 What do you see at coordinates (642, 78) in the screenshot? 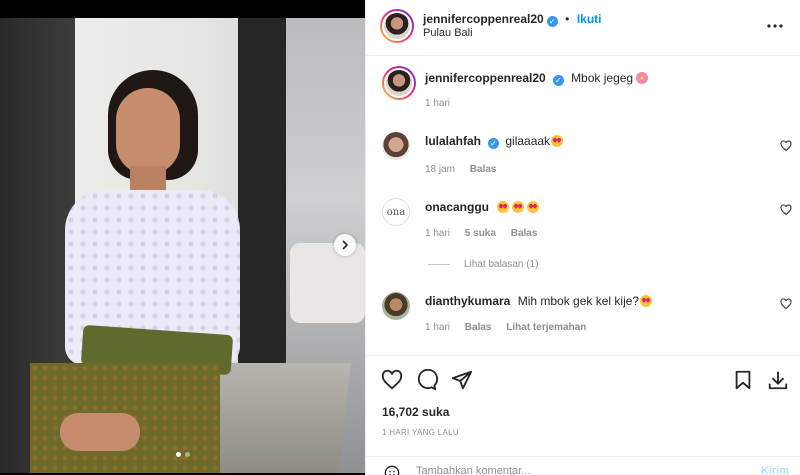
I see `flower-emoji-icon` at bounding box center [642, 78].